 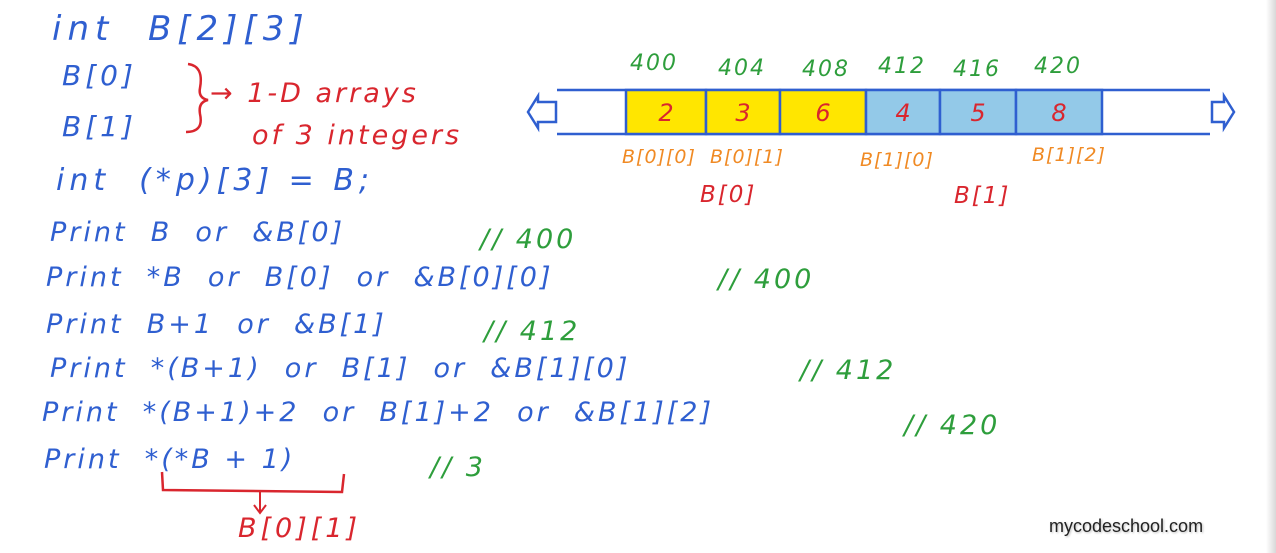 What do you see at coordinates (822, 113) in the screenshot?
I see `cell-value-3: 6` at bounding box center [822, 113].